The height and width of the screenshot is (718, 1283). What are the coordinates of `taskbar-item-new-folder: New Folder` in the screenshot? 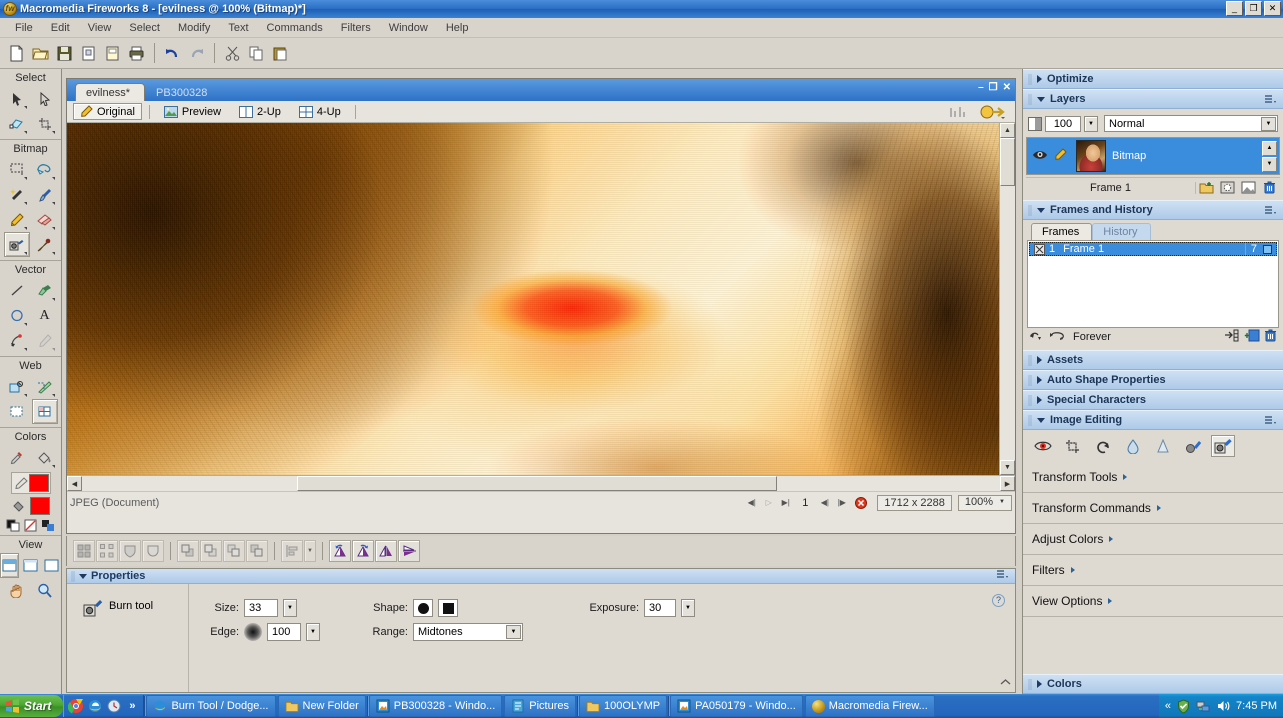 It's located at (321, 706).